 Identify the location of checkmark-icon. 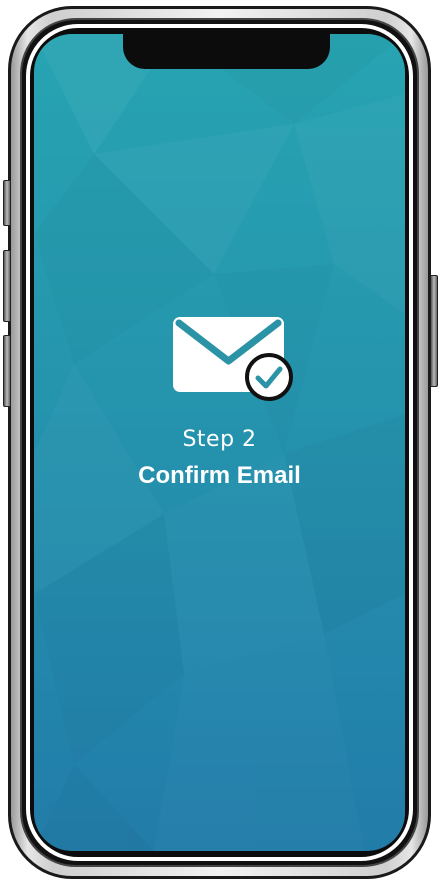
(269, 377).